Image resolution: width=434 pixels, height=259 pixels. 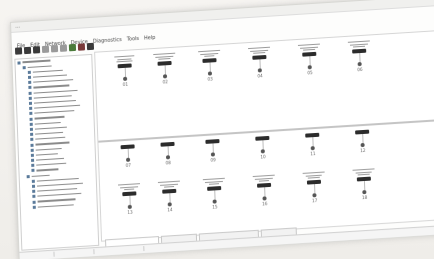 I want to click on device-node: 17, so click(x=314, y=187).